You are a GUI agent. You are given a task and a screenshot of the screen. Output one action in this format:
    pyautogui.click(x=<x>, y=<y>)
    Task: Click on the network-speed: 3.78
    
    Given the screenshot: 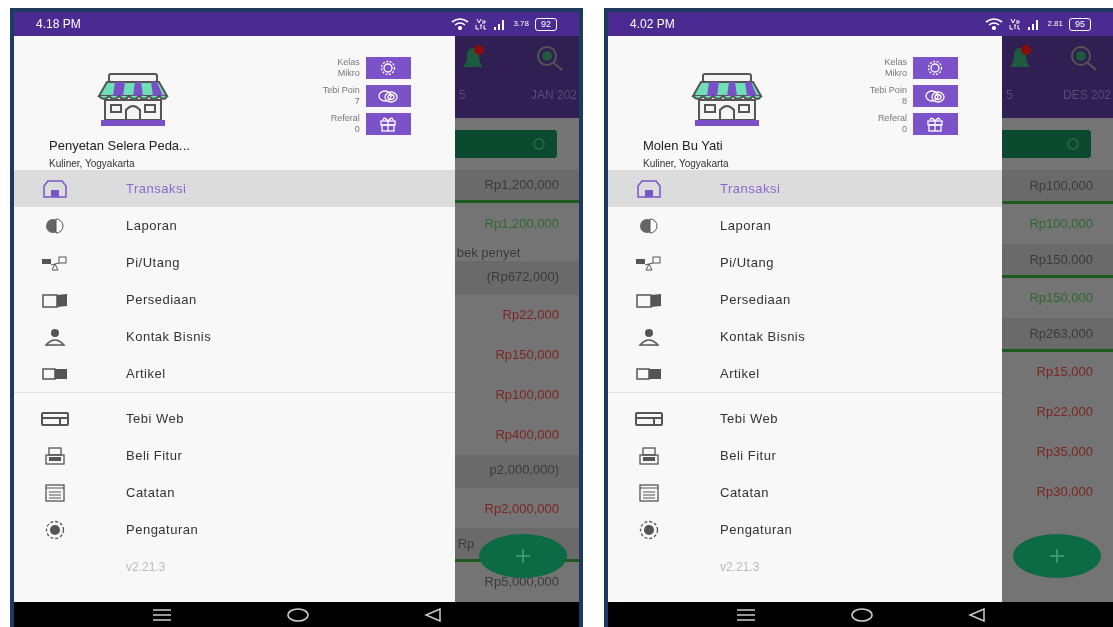 What is the action you would take?
    pyautogui.click(x=521, y=24)
    